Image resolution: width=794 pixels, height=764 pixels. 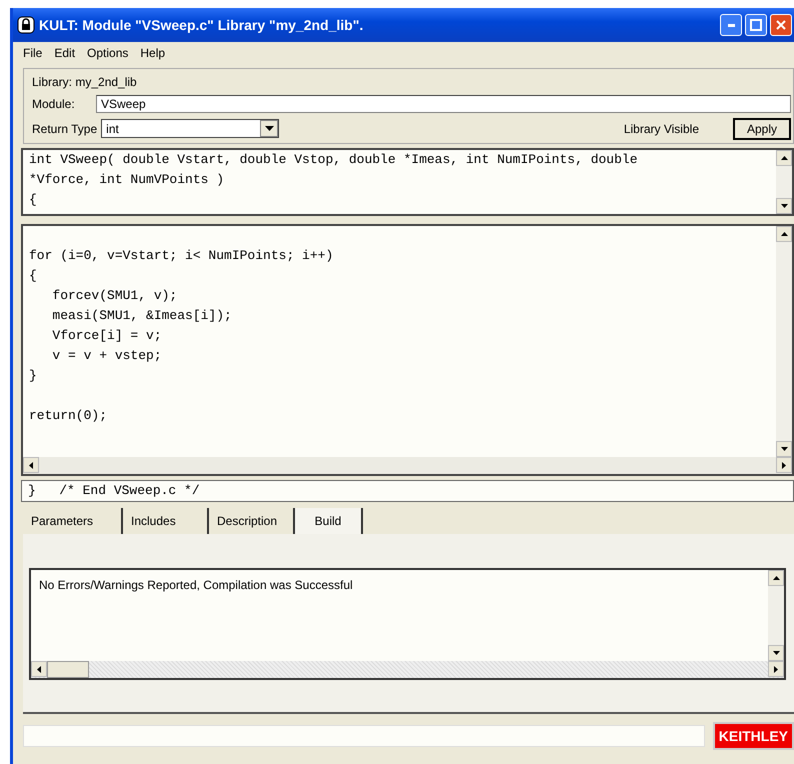 I want to click on apply-button: Apply, so click(x=762, y=129).